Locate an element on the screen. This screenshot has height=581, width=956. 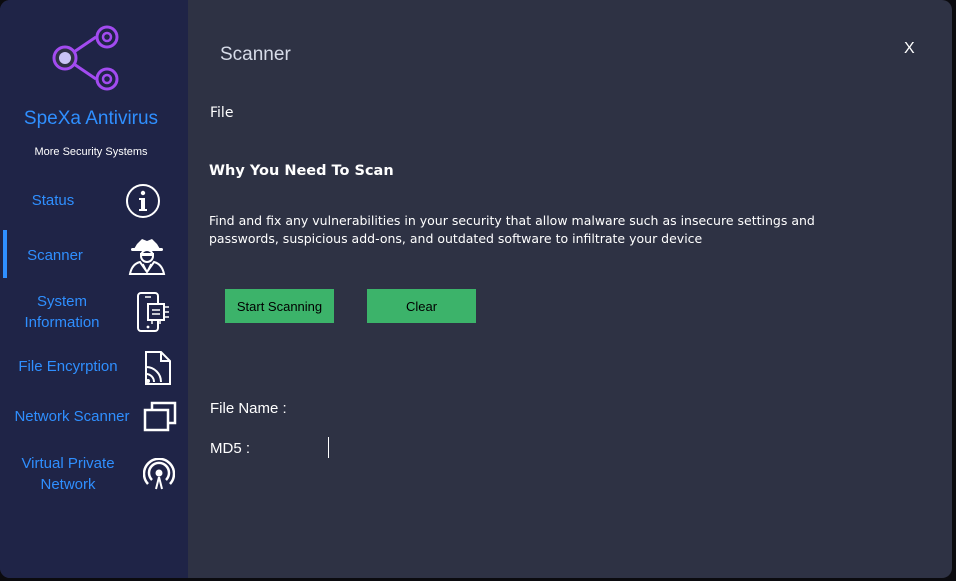
sidebar-item-label: Status is located at coordinates (53, 200).